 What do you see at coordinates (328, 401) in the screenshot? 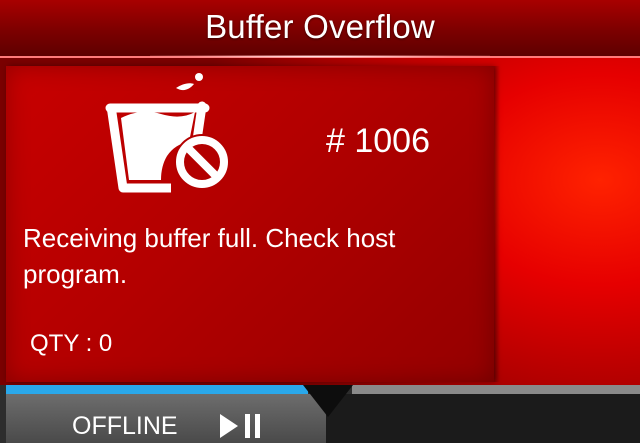
I see `pointer-indicator` at bounding box center [328, 401].